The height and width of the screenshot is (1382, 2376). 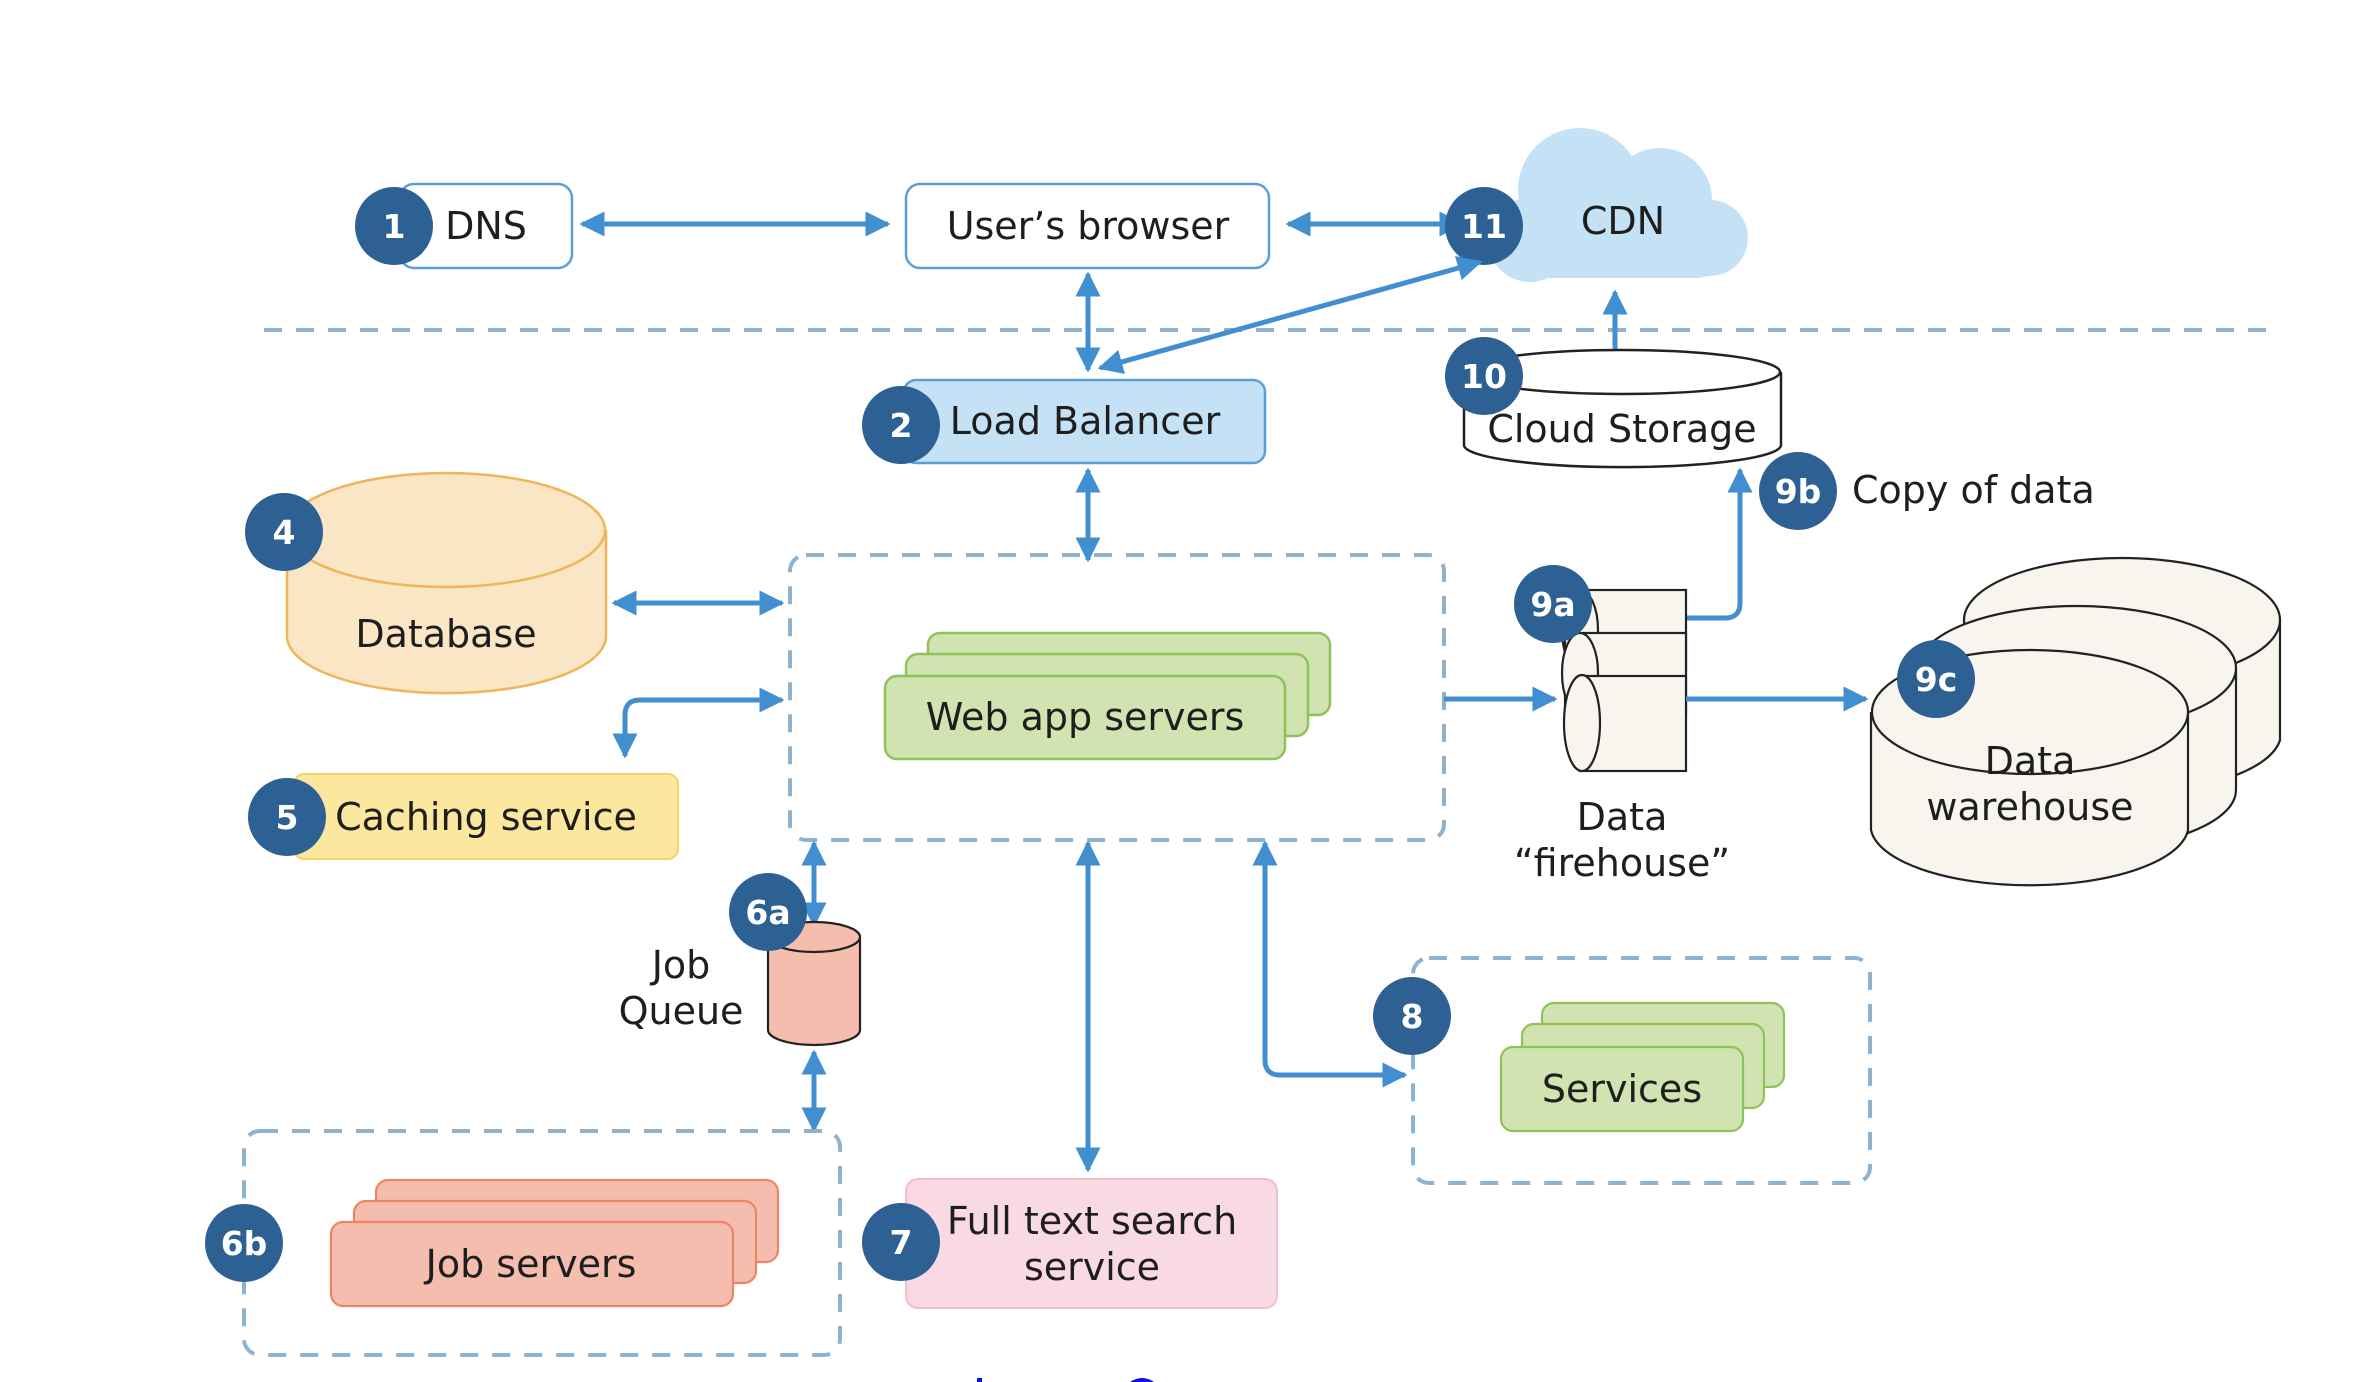 What do you see at coordinates (1798, 491) in the screenshot?
I see `badge-9b-label: 9b` at bounding box center [1798, 491].